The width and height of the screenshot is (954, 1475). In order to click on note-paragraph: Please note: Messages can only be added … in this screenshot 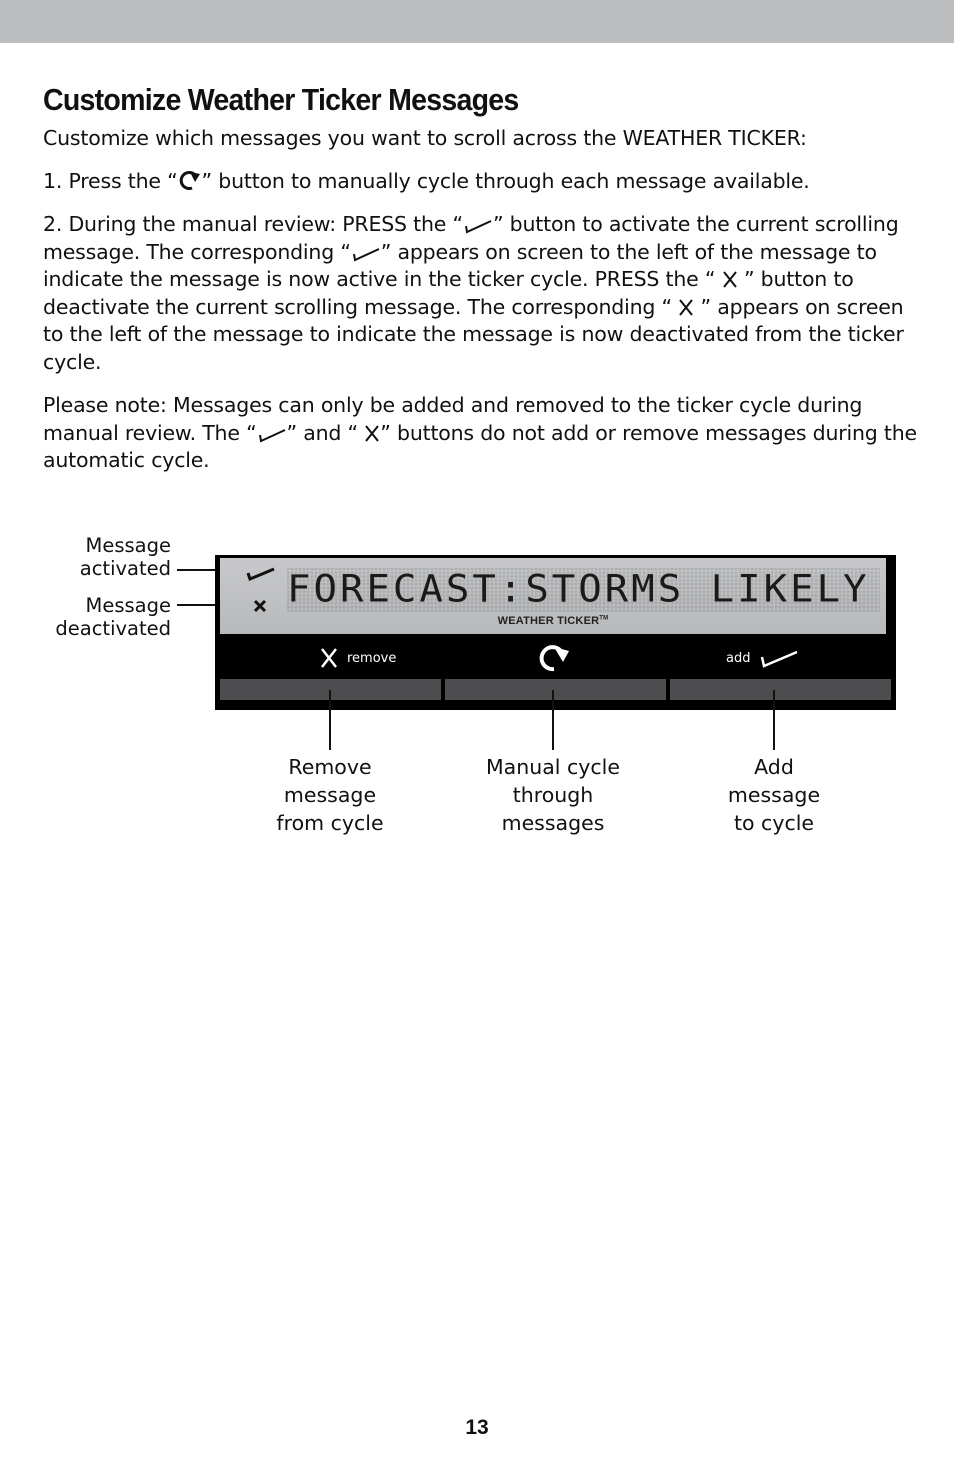, I will do `click(483, 433)`.